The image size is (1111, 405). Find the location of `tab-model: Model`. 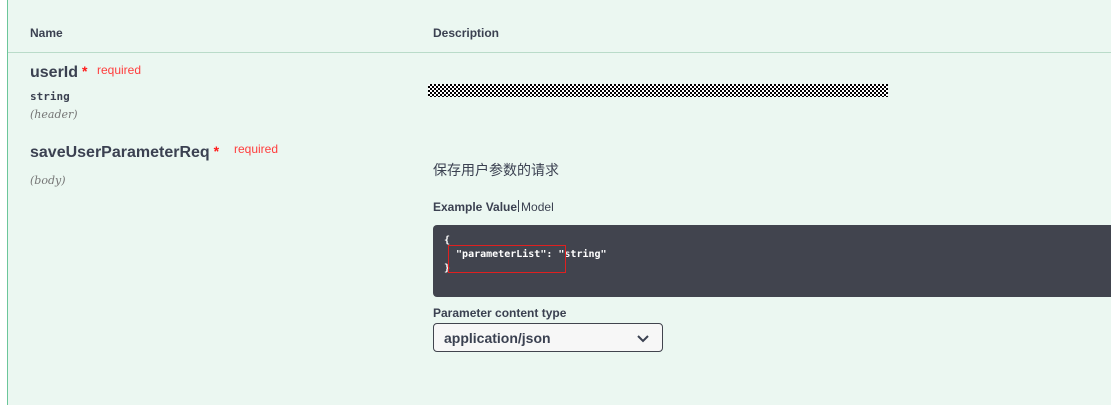

tab-model: Model is located at coordinates (537, 207).